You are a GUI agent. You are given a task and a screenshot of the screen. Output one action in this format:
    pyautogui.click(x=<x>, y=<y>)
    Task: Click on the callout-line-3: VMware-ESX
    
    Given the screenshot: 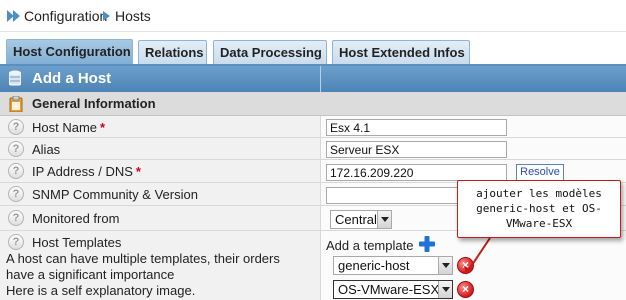 What is the action you would take?
    pyautogui.click(x=539, y=223)
    